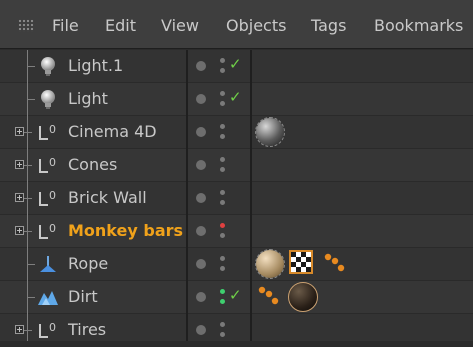 The height and width of the screenshot is (347, 473). I want to click on spline-icon, so click(48, 264).